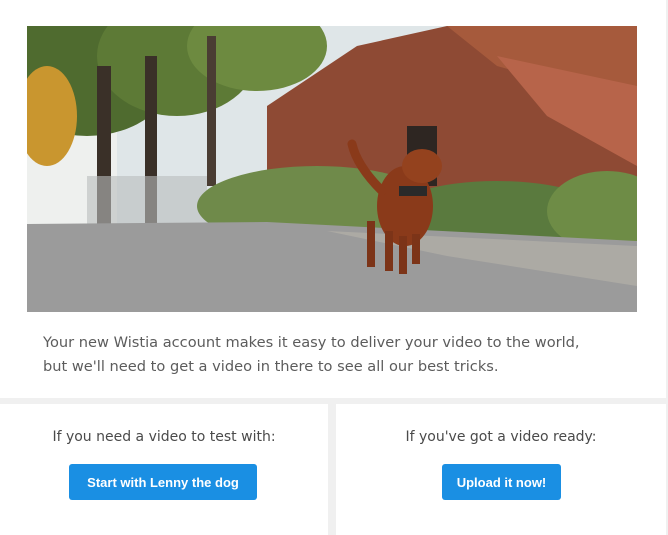  What do you see at coordinates (501, 437) in the screenshot?
I see `upload-video-prompt: If you've got a video ready:` at bounding box center [501, 437].